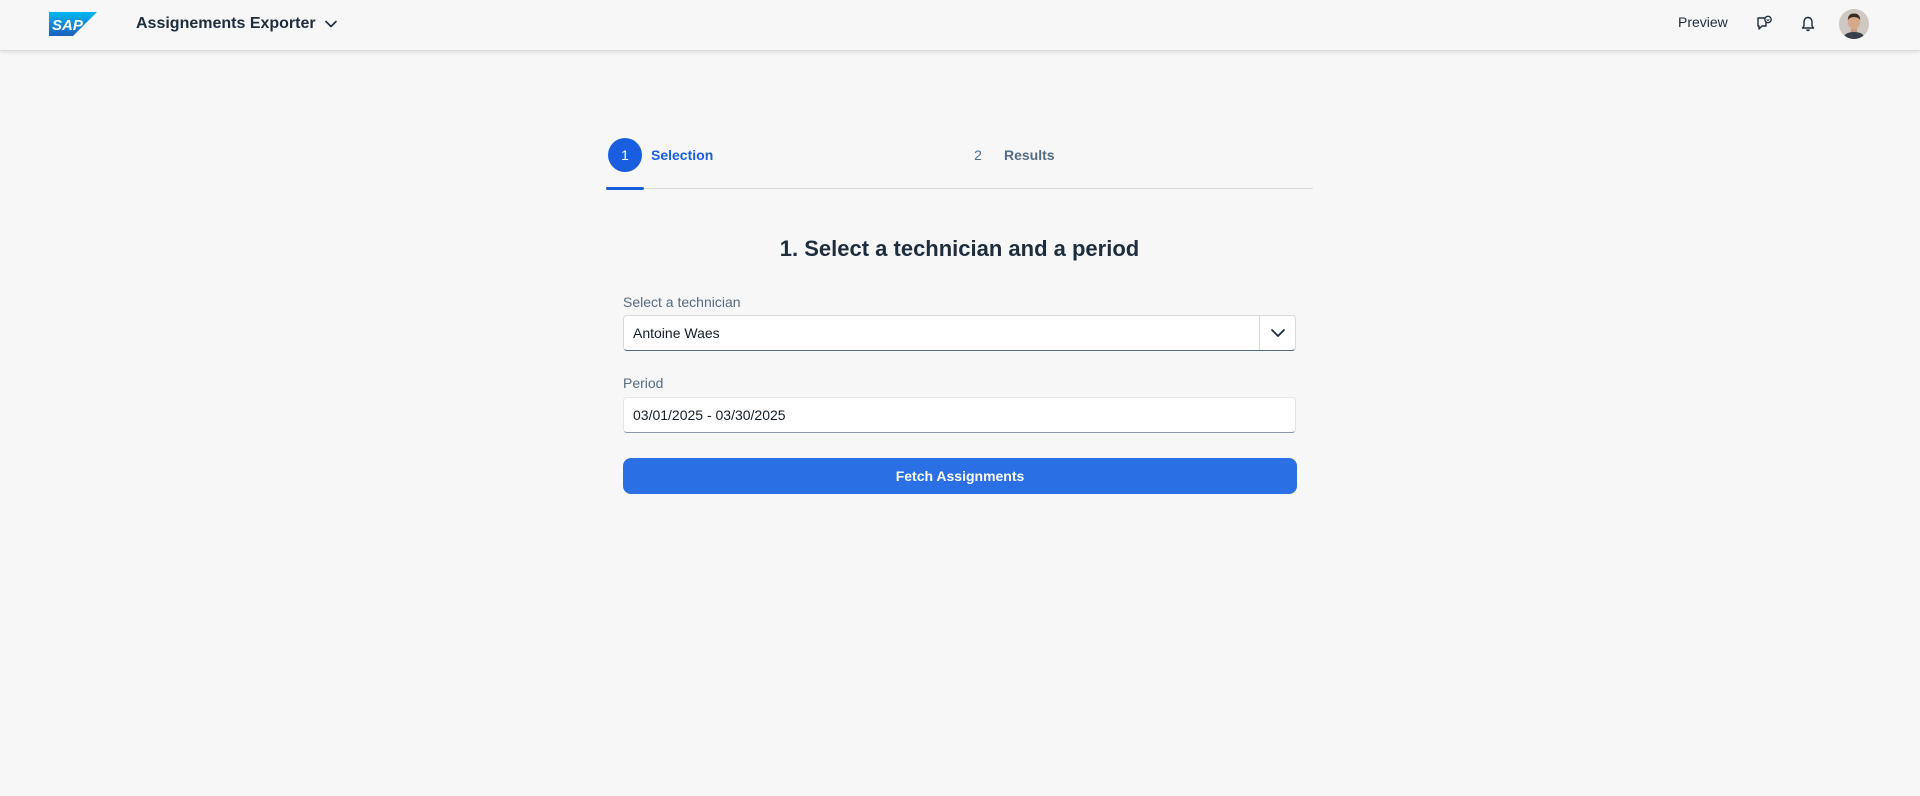 The height and width of the screenshot is (796, 1920). I want to click on step-label: Selection, so click(682, 155).